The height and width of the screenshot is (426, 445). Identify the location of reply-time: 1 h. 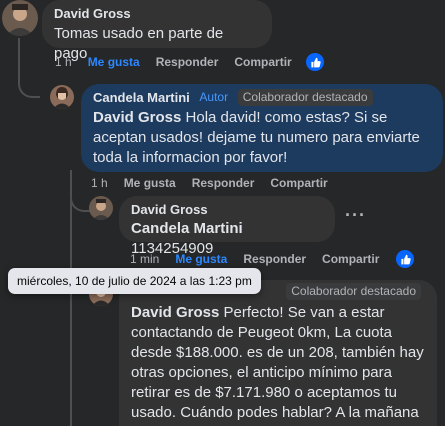
(99, 183).